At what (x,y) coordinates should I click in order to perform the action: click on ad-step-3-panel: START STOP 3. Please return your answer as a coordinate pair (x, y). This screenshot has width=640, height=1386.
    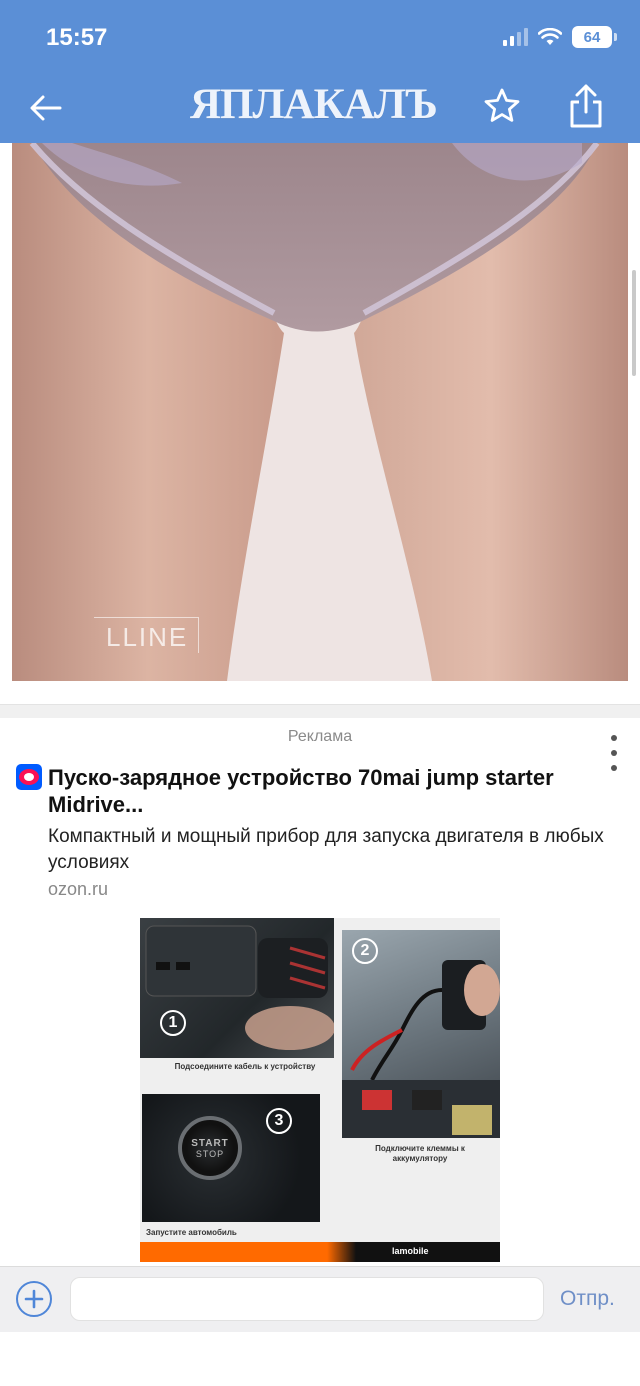
    Looking at the image, I should click on (231, 1158).